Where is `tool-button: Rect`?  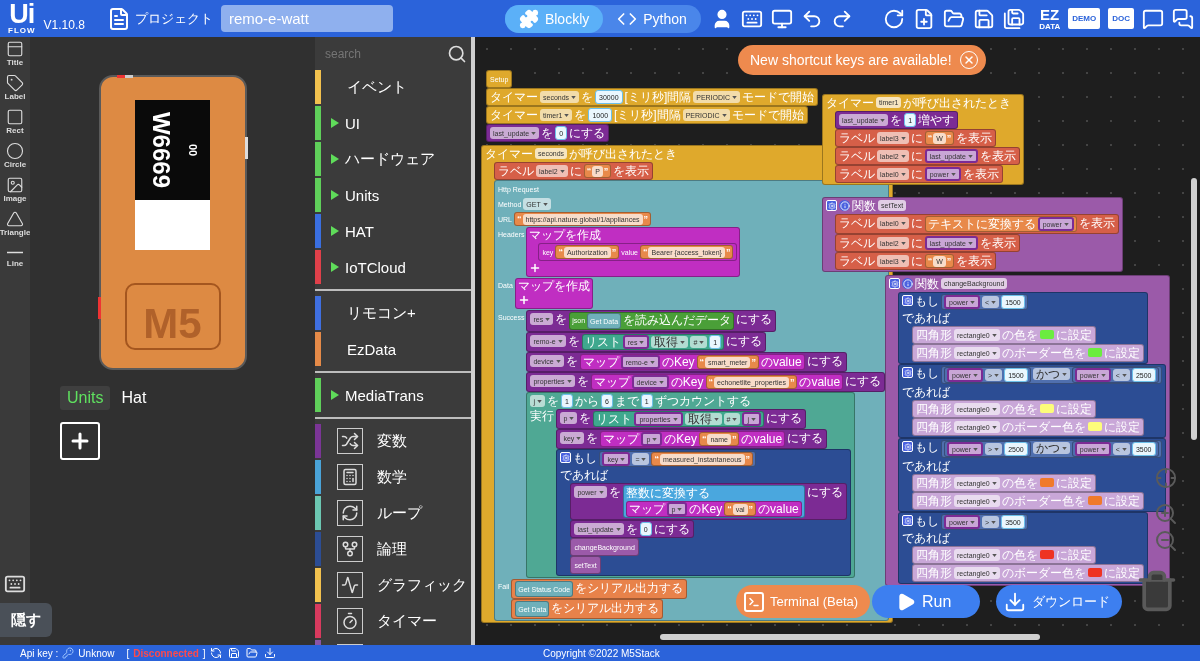
tool-button: Rect is located at coordinates (15, 124).